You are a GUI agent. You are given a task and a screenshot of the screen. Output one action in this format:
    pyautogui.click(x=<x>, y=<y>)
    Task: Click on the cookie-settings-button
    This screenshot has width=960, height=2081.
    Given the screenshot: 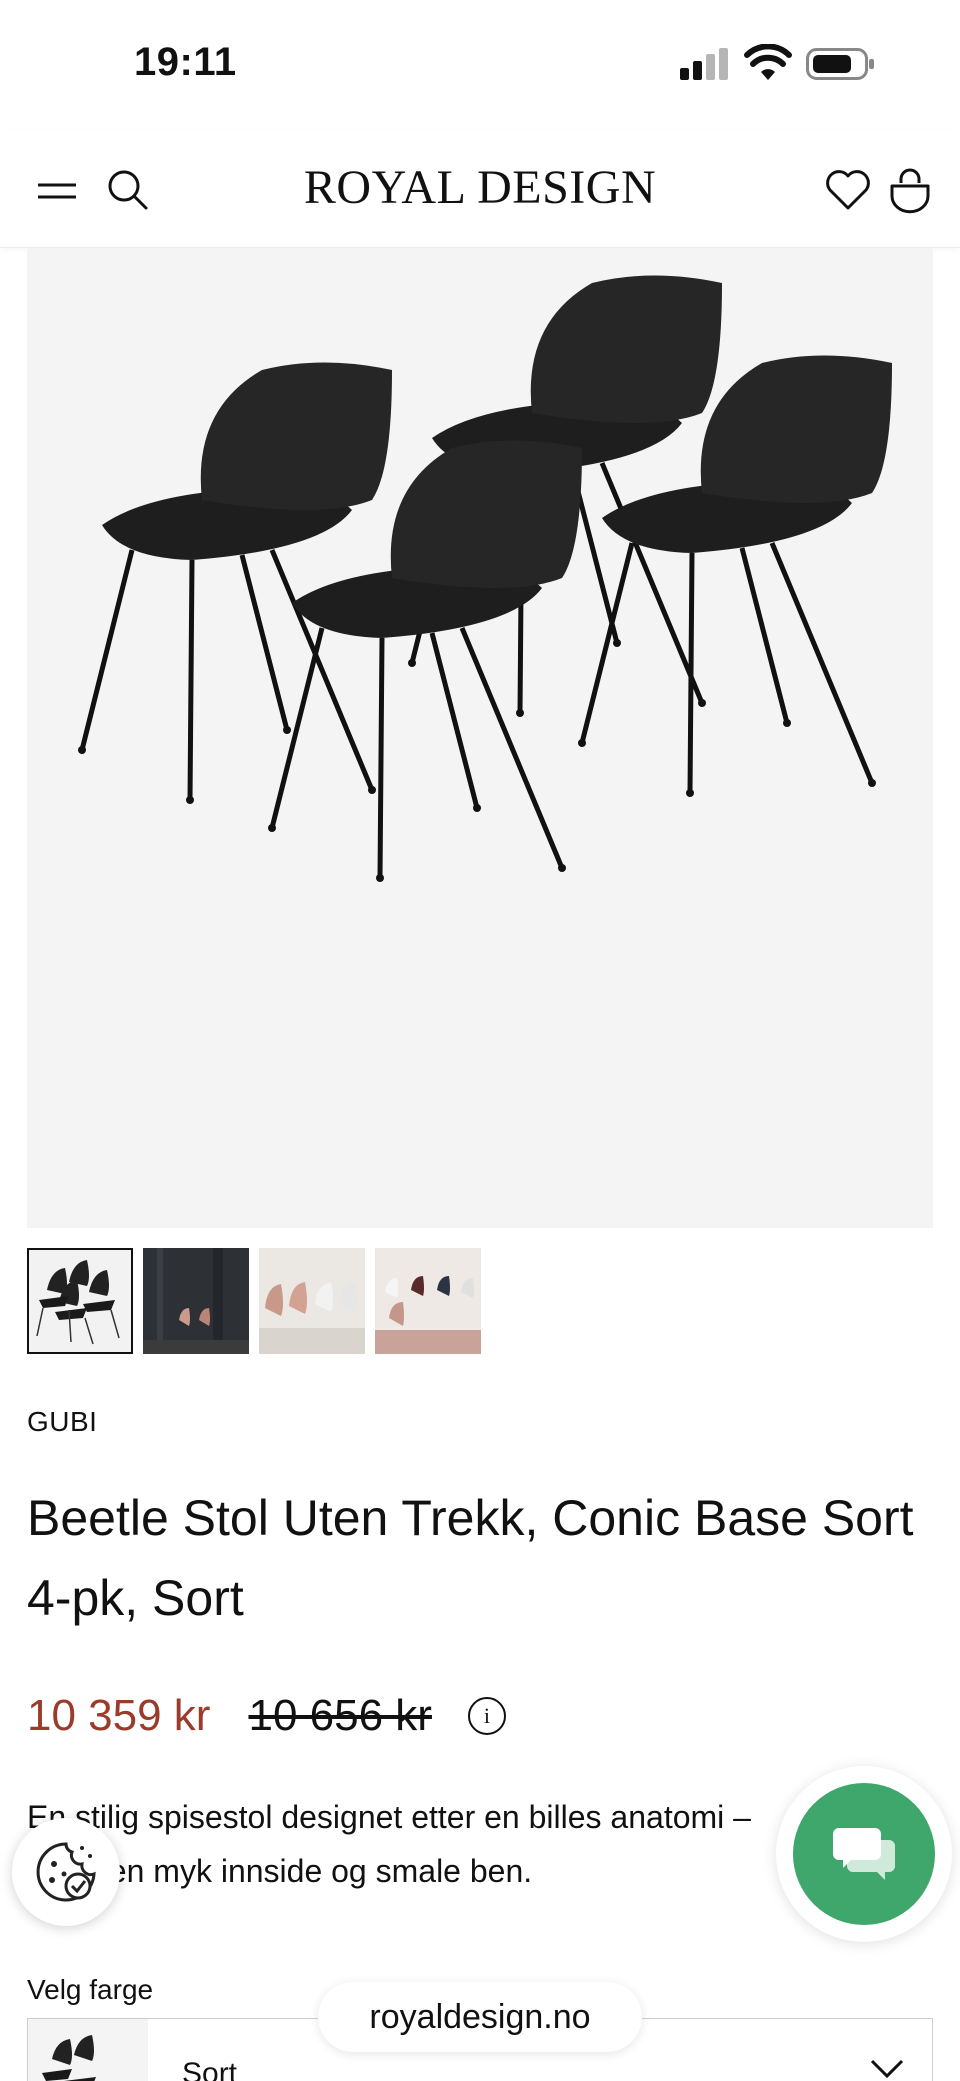 What is the action you would take?
    pyautogui.click(x=66, y=1872)
    